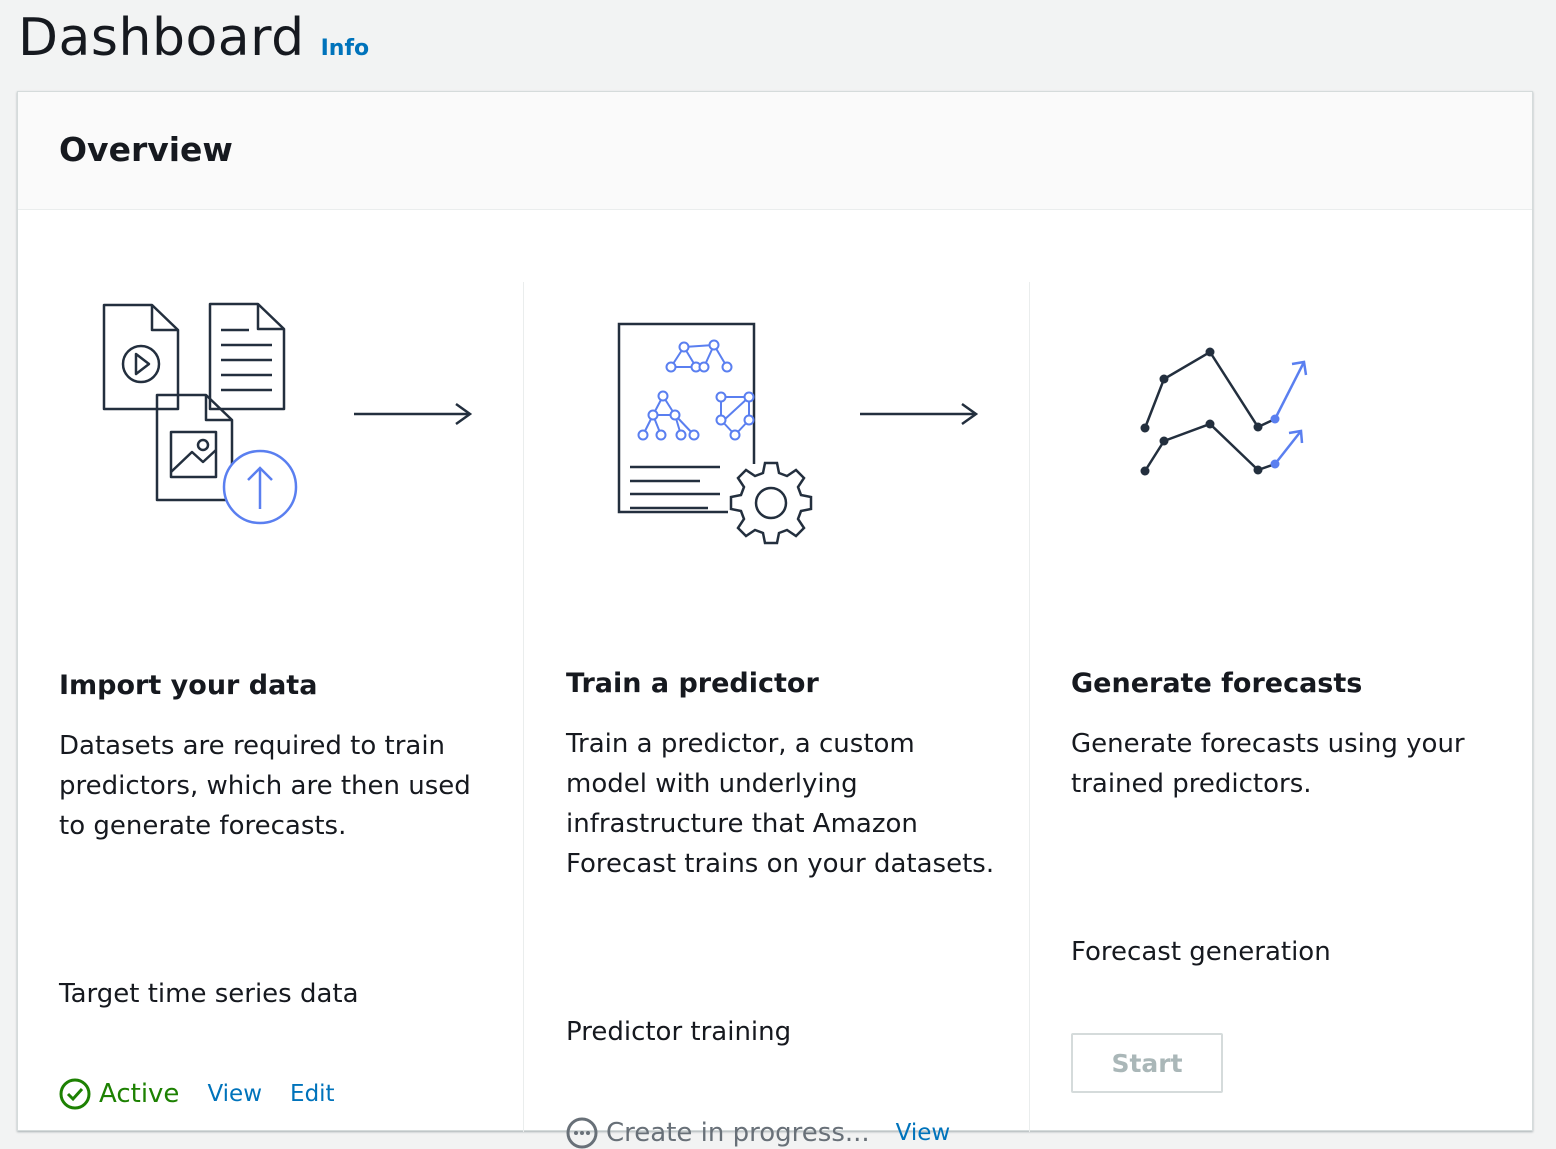 This screenshot has height=1149, width=1556. Describe the element at coordinates (679, 1032) in the screenshot. I see `status-label: Predictor training` at that location.